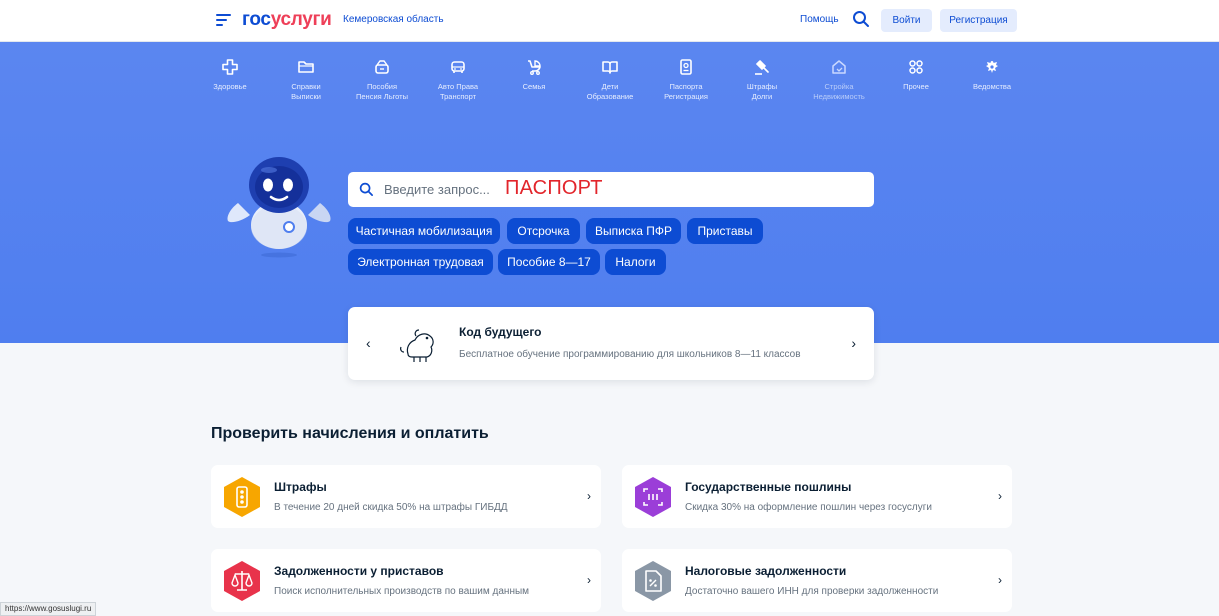 The image size is (1219, 616). What do you see at coordinates (992, 75) in the screenshot?
I see `category-departments: Ведомства` at bounding box center [992, 75].